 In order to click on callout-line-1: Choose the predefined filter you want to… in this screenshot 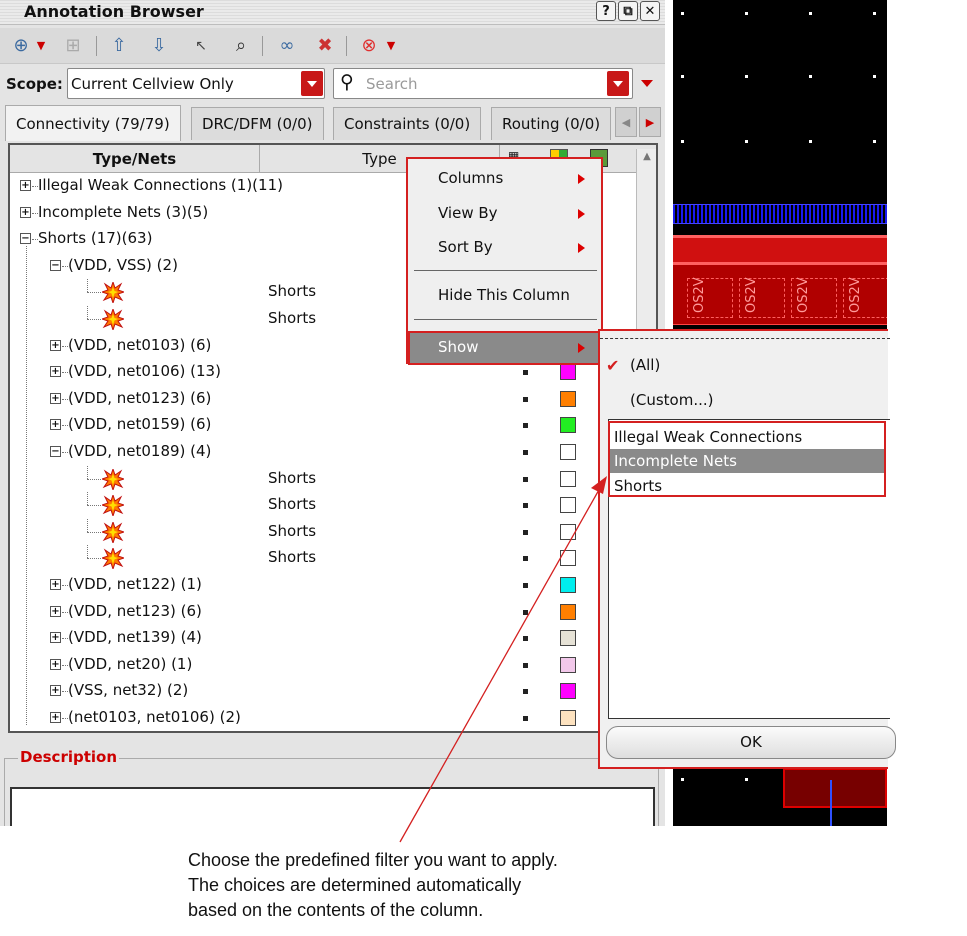, I will do `click(373, 860)`.